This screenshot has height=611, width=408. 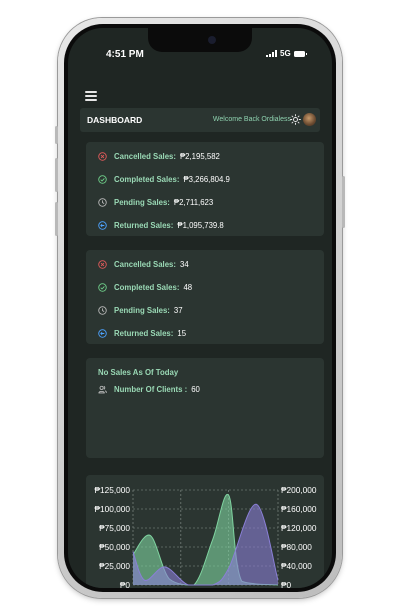 I want to click on pending-count-value: 37, so click(x=178, y=310).